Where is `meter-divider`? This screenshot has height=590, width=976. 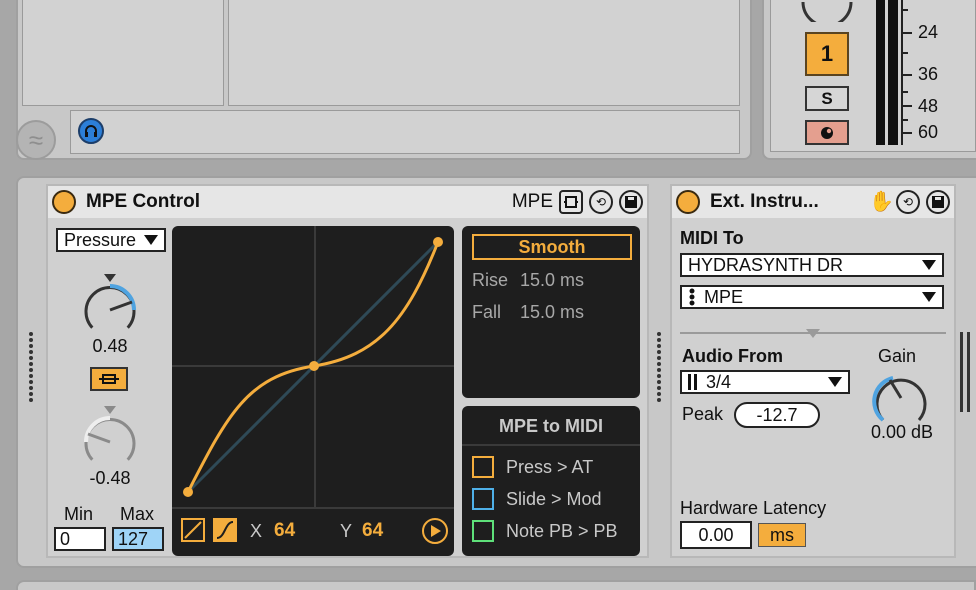 meter-divider is located at coordinates (886, 72).